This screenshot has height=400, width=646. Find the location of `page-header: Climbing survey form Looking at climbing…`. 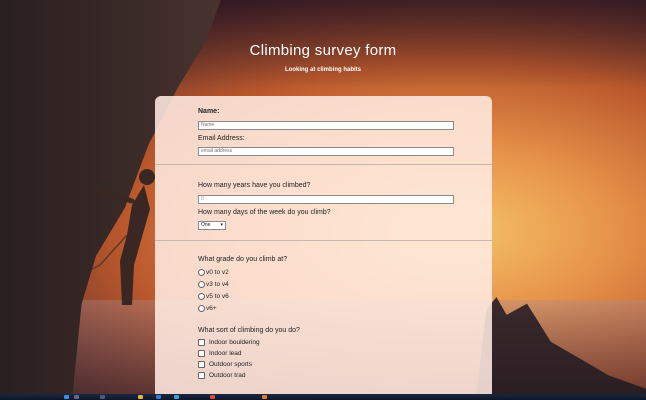

page-header: Climbing survey form Looking at climbing… is located at coordinates (323, 57).